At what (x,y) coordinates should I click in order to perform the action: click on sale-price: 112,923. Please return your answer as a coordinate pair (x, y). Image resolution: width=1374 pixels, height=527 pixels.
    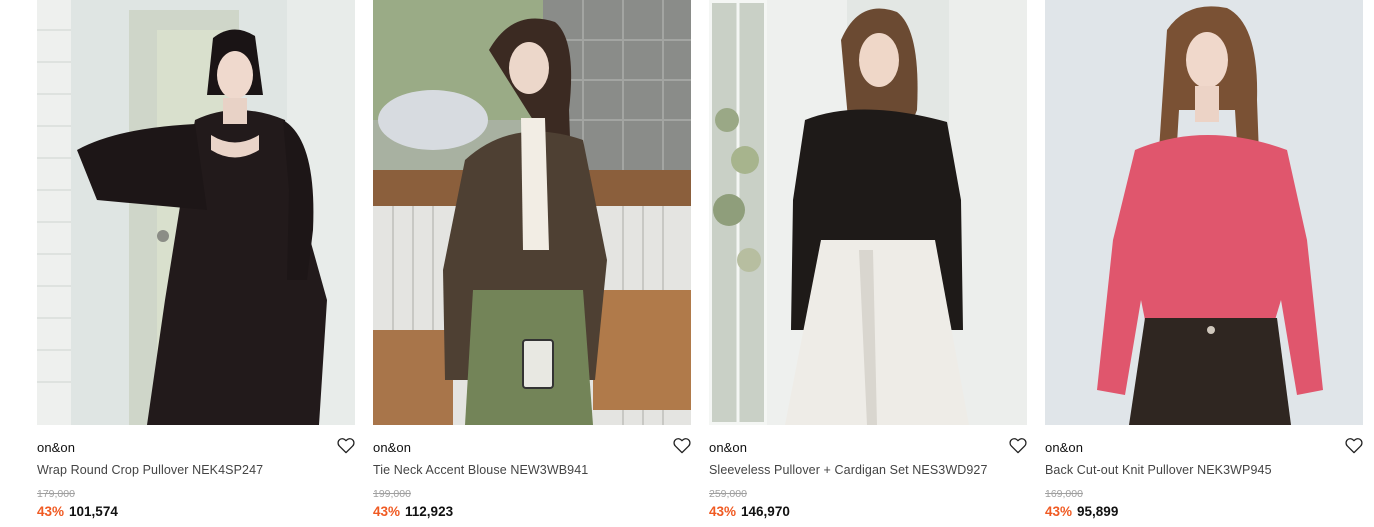
    Looking at the image, I should click on (429, 511).